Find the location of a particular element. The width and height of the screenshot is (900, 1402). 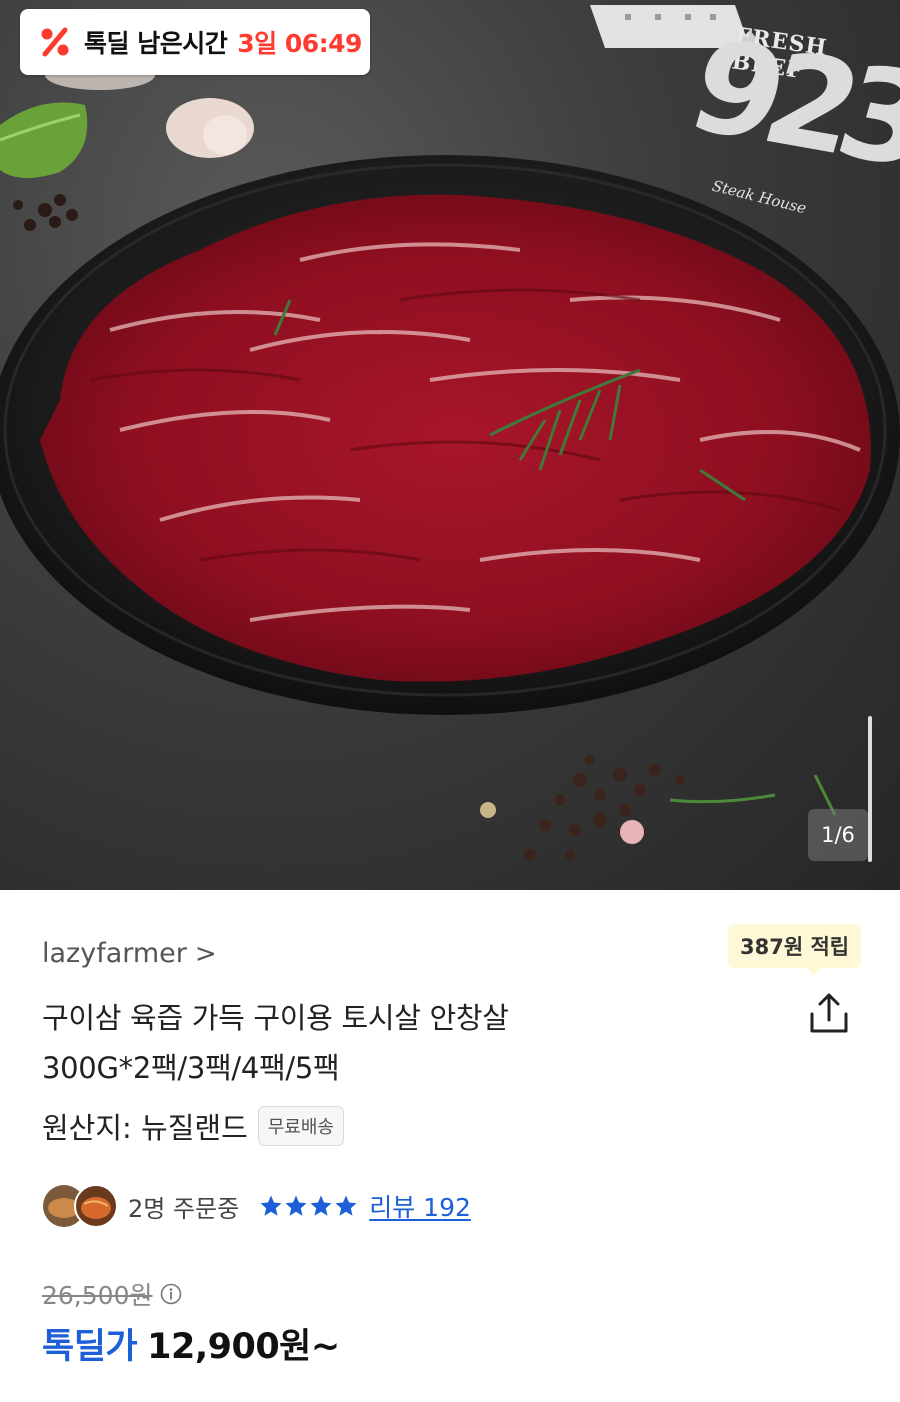

origin-row: 원산지: 뉴질랜드 무료배송 is located at coordinates (193, 1126).